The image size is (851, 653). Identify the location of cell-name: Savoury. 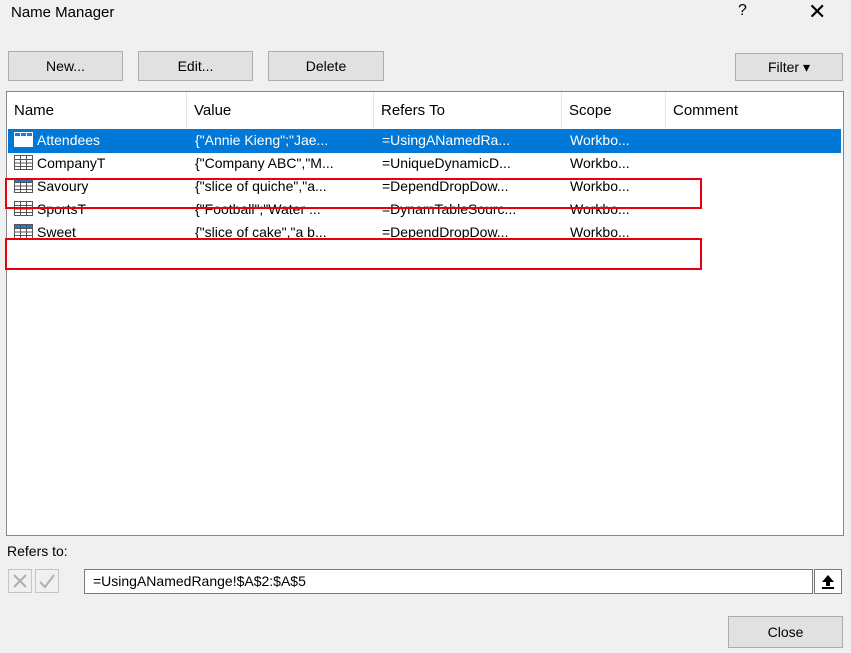
(63, 186).